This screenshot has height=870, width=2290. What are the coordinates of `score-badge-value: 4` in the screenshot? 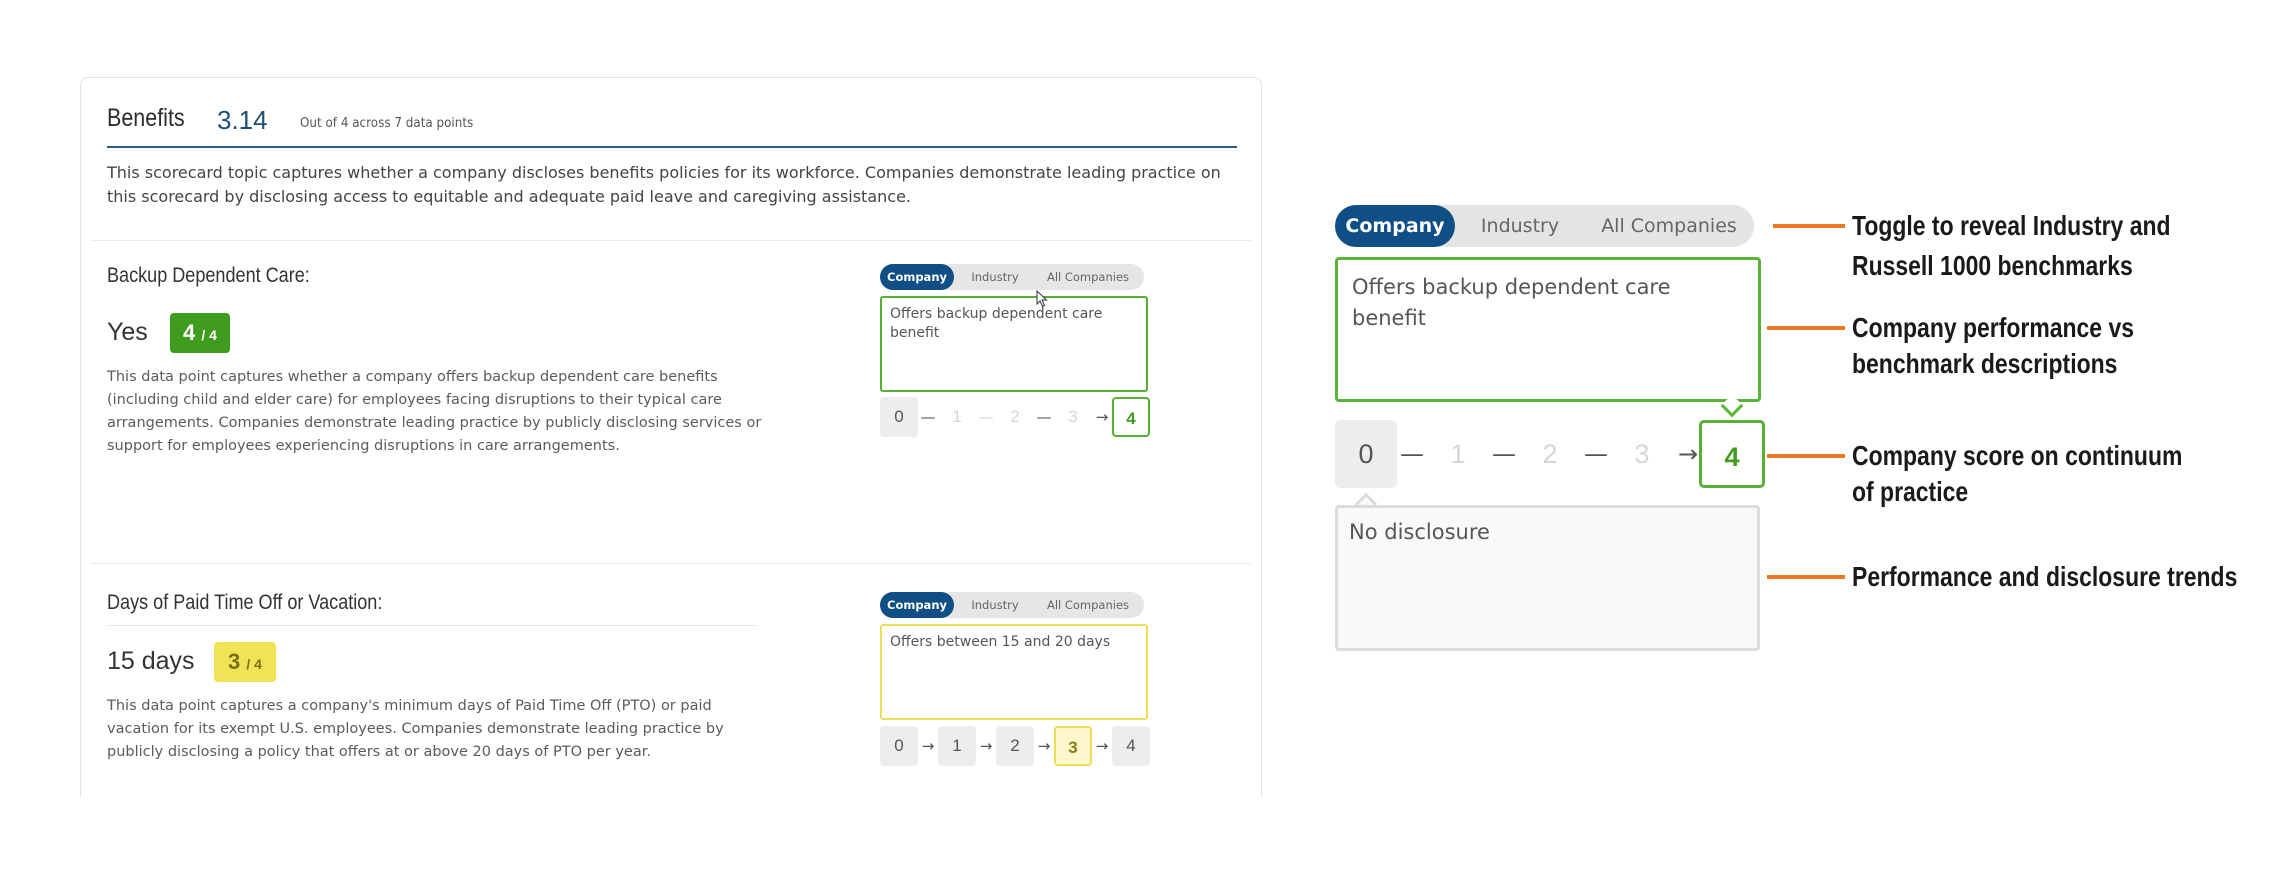 It's located at (189, 332).